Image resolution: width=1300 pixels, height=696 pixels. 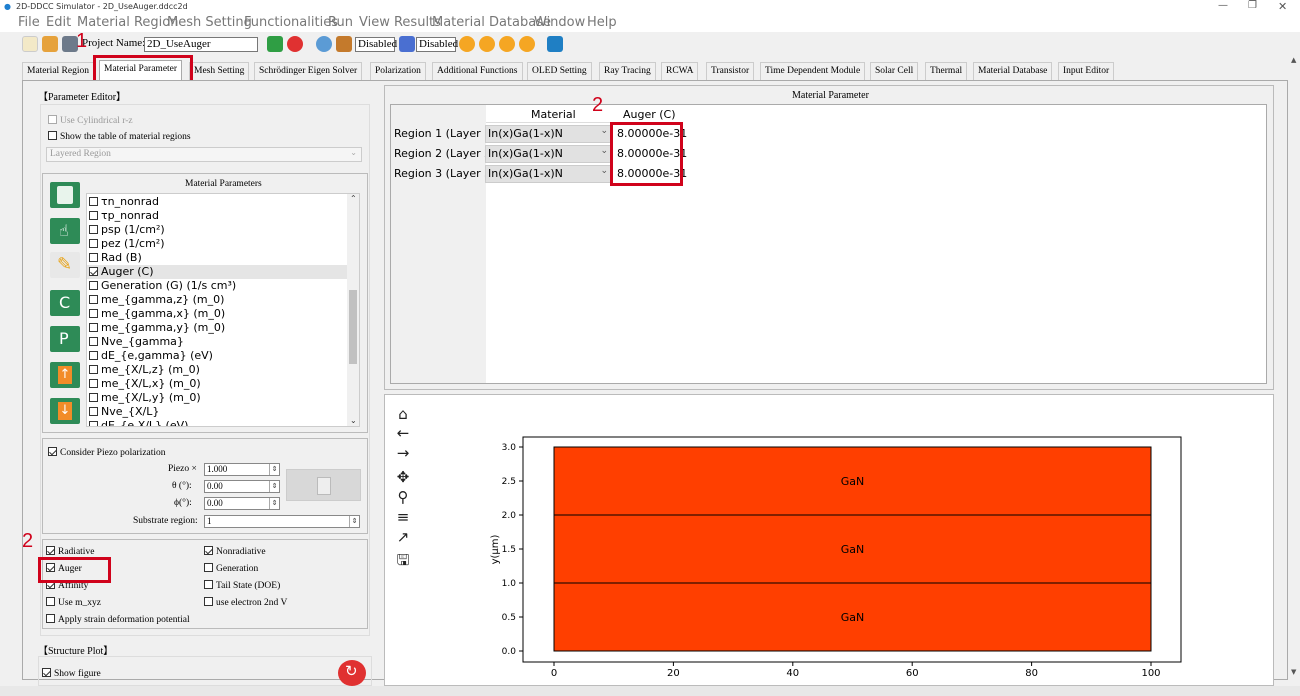 I want to click on scroll-down-icon: ⌄, so click(x=353, y=420).